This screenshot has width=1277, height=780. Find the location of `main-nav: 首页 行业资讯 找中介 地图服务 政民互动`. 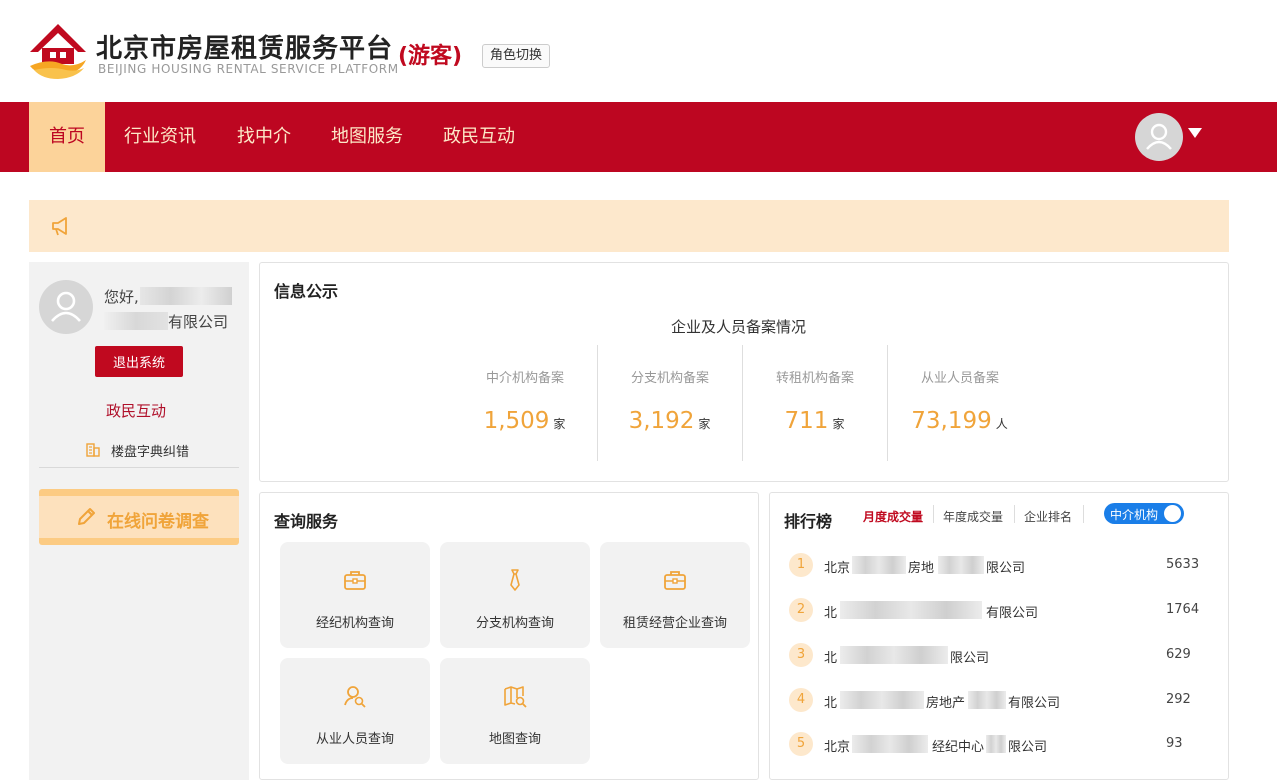

main-nav: 首页 行业资讯 找中介 地图服务 政民互动 is located at coordinates (638, 137).